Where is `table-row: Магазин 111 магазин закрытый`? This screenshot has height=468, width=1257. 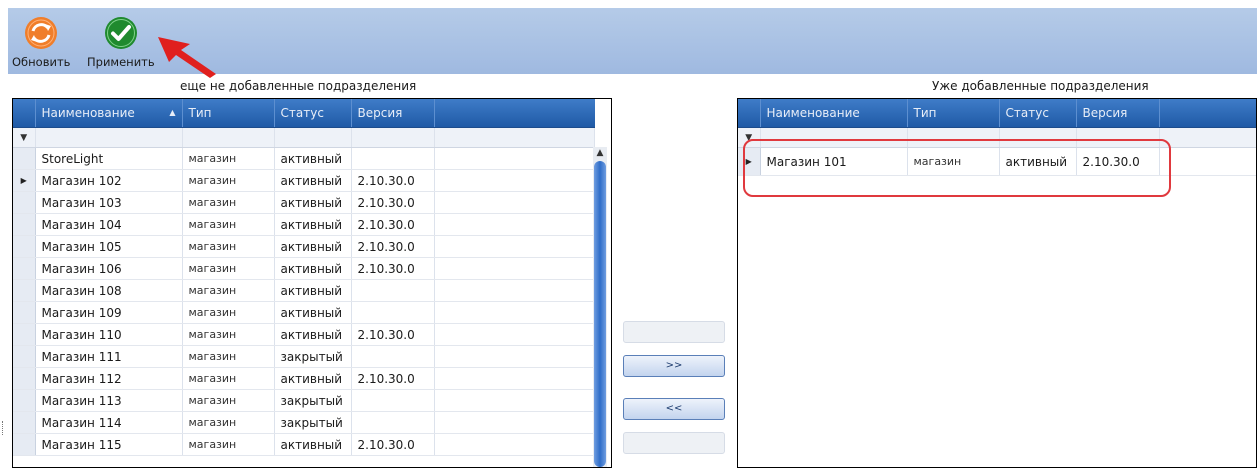
table-row: Магазин 111 магазин закрытый is located at coordinates (304, 356).